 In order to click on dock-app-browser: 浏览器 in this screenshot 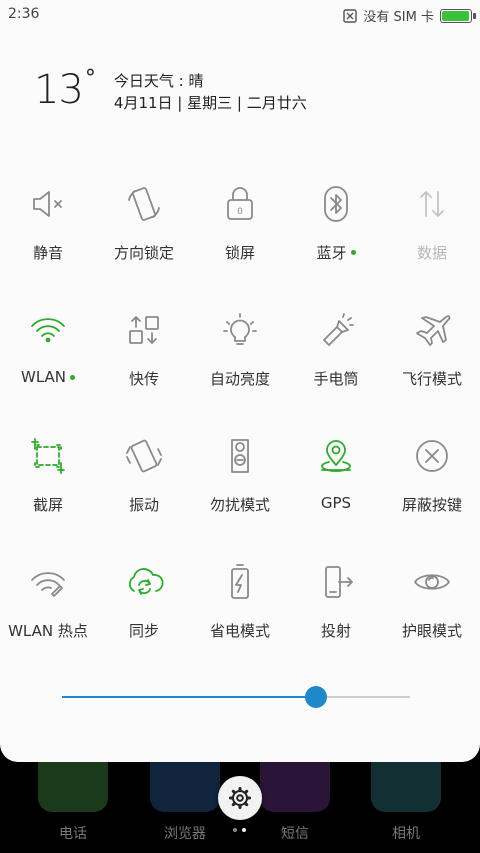, I will do `click(185, 802)`.